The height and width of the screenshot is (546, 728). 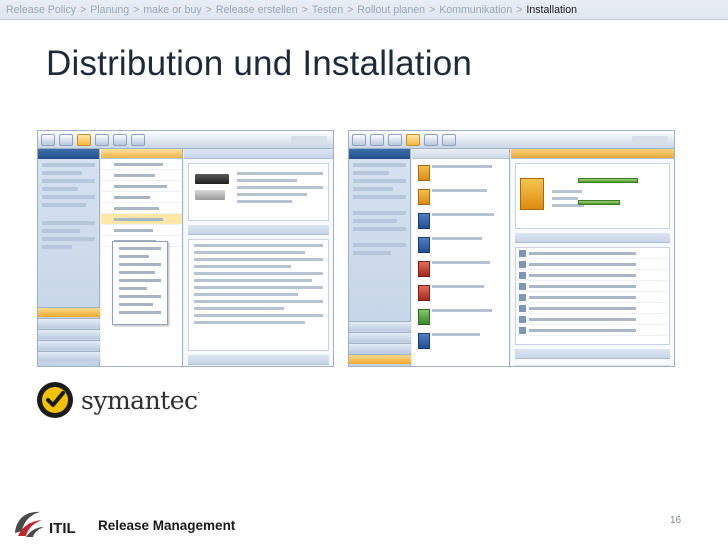 What do you see at coordinates (461, 257) in the screenshot?
I see `console-software-list` at bounding box center [461, 257].